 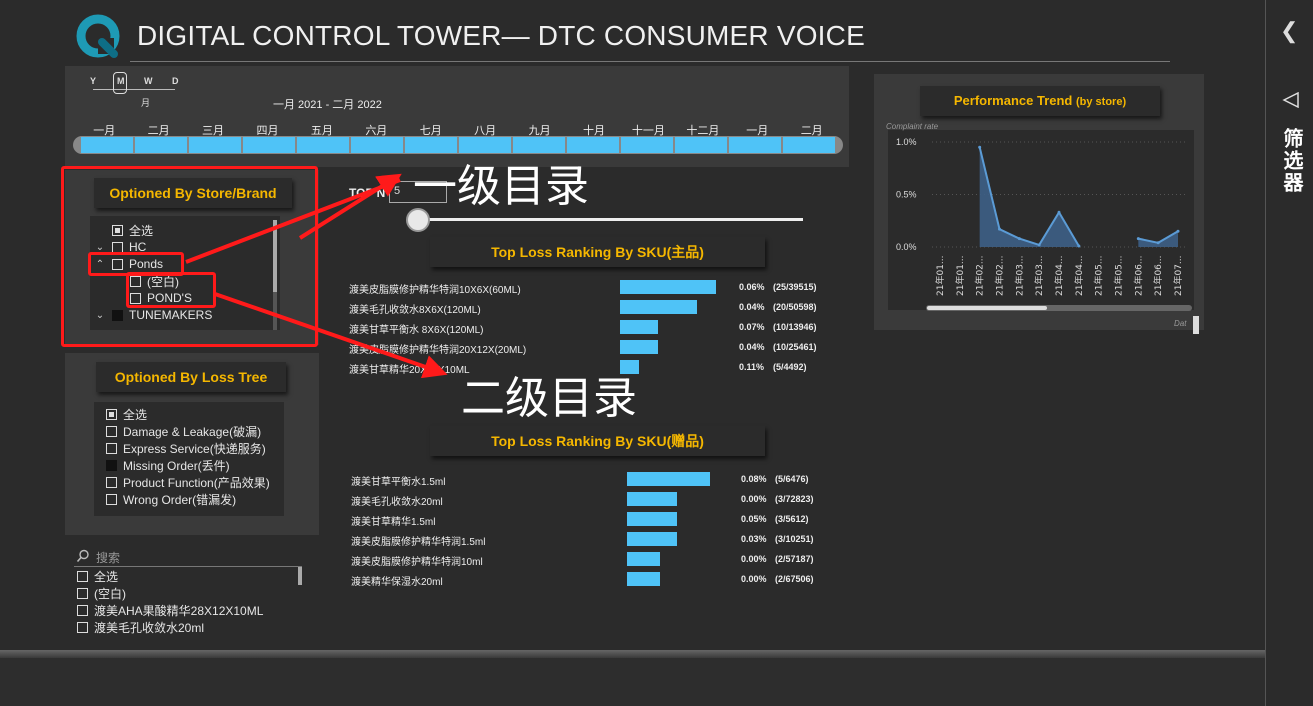 I want to click on bottom-area, so click(x=632, y=682).